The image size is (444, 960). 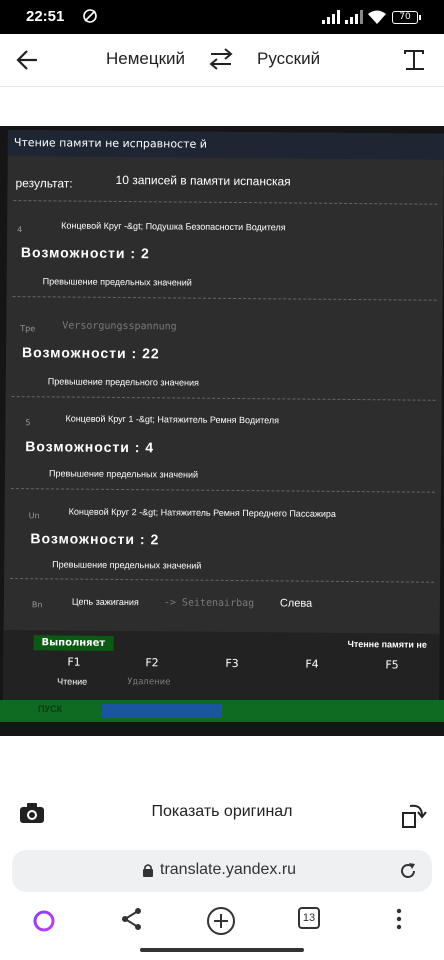 What do you see at coordinates (149, 682) in the screenshot?
I see `f2-sub-label: Удаление` at bounding box center [149, 682].